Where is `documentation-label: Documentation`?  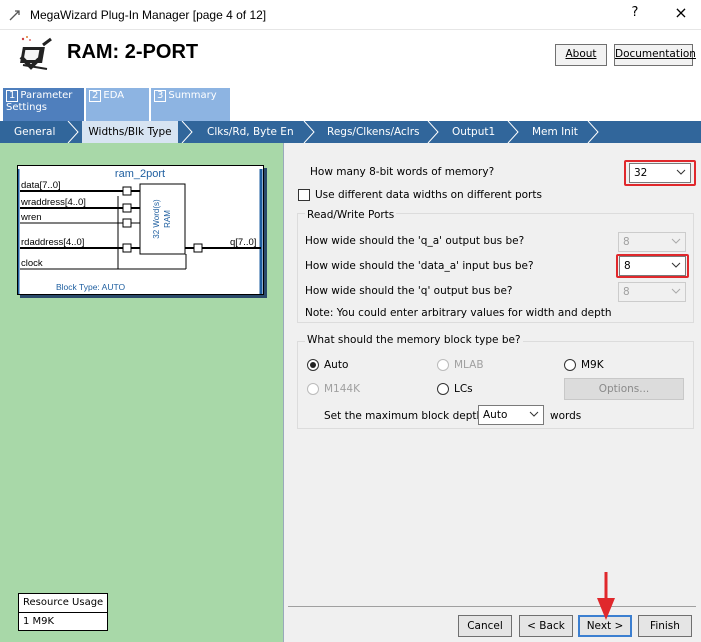
documentation-label: Documentation is located at coordinates (655, 54).